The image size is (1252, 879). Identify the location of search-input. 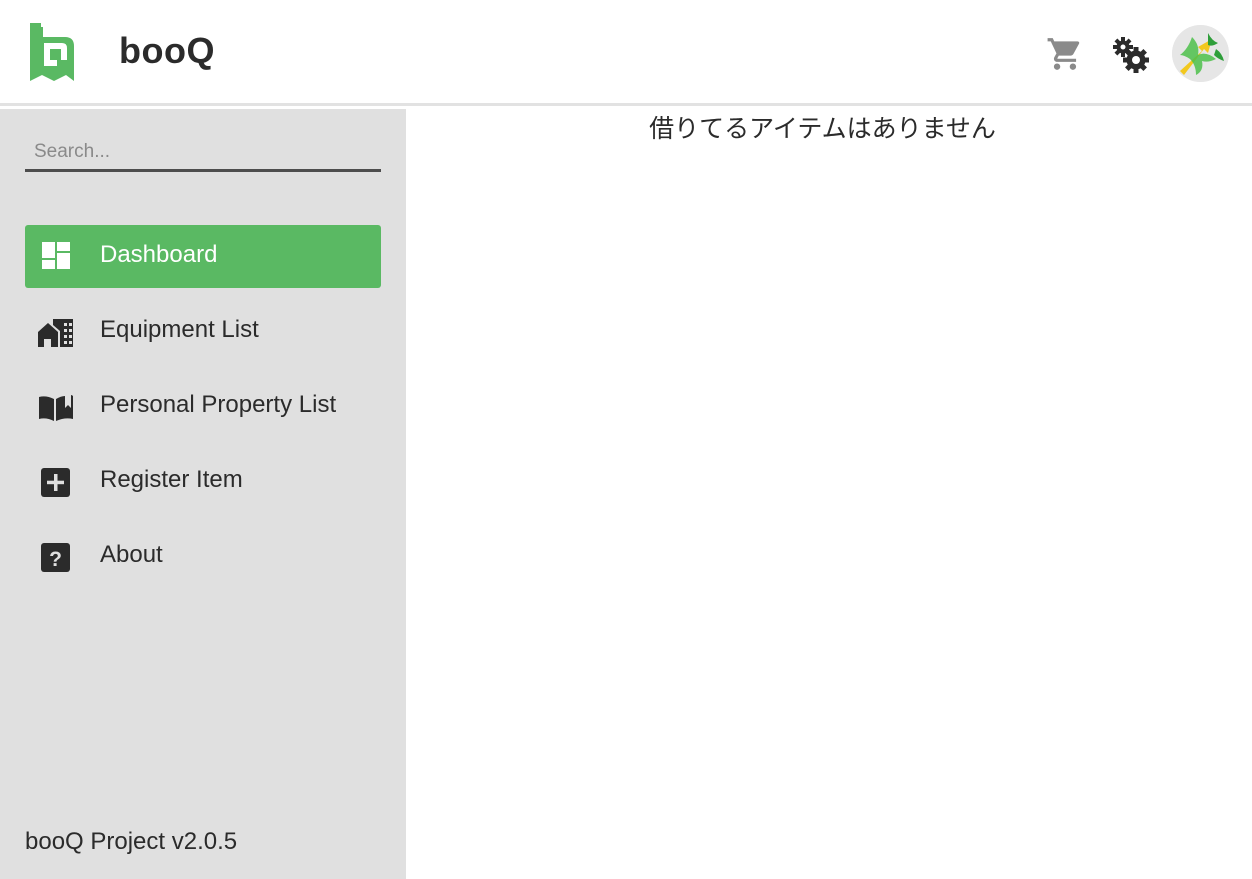
(203, 155).